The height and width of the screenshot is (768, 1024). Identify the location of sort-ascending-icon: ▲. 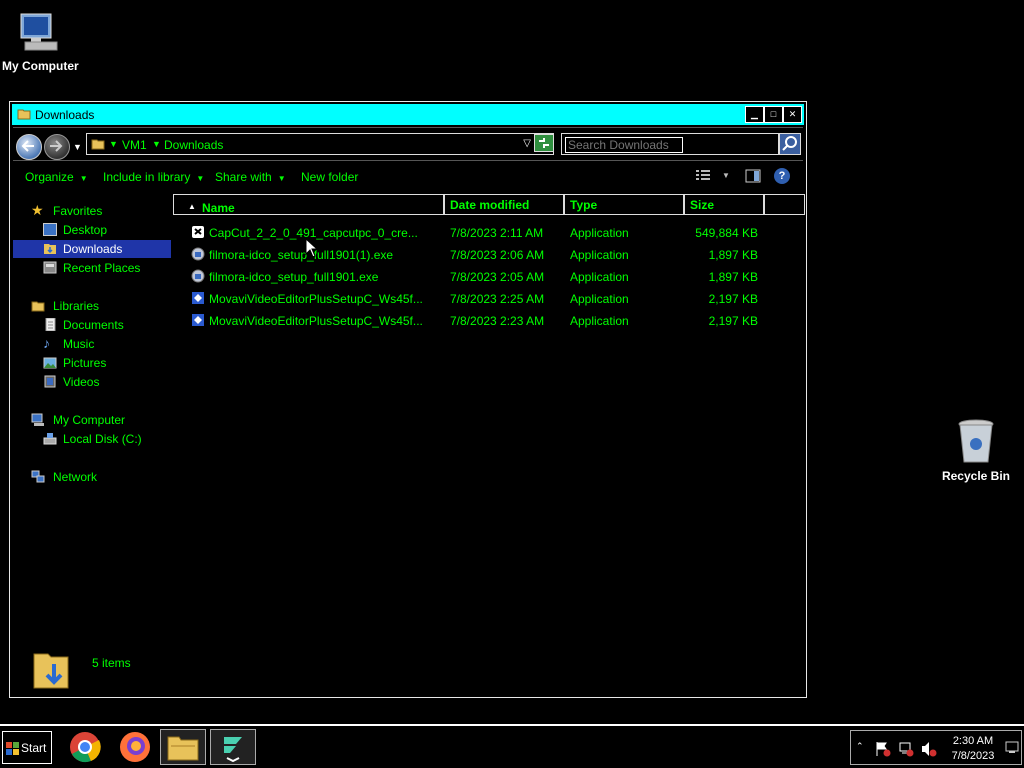
(192, 206).